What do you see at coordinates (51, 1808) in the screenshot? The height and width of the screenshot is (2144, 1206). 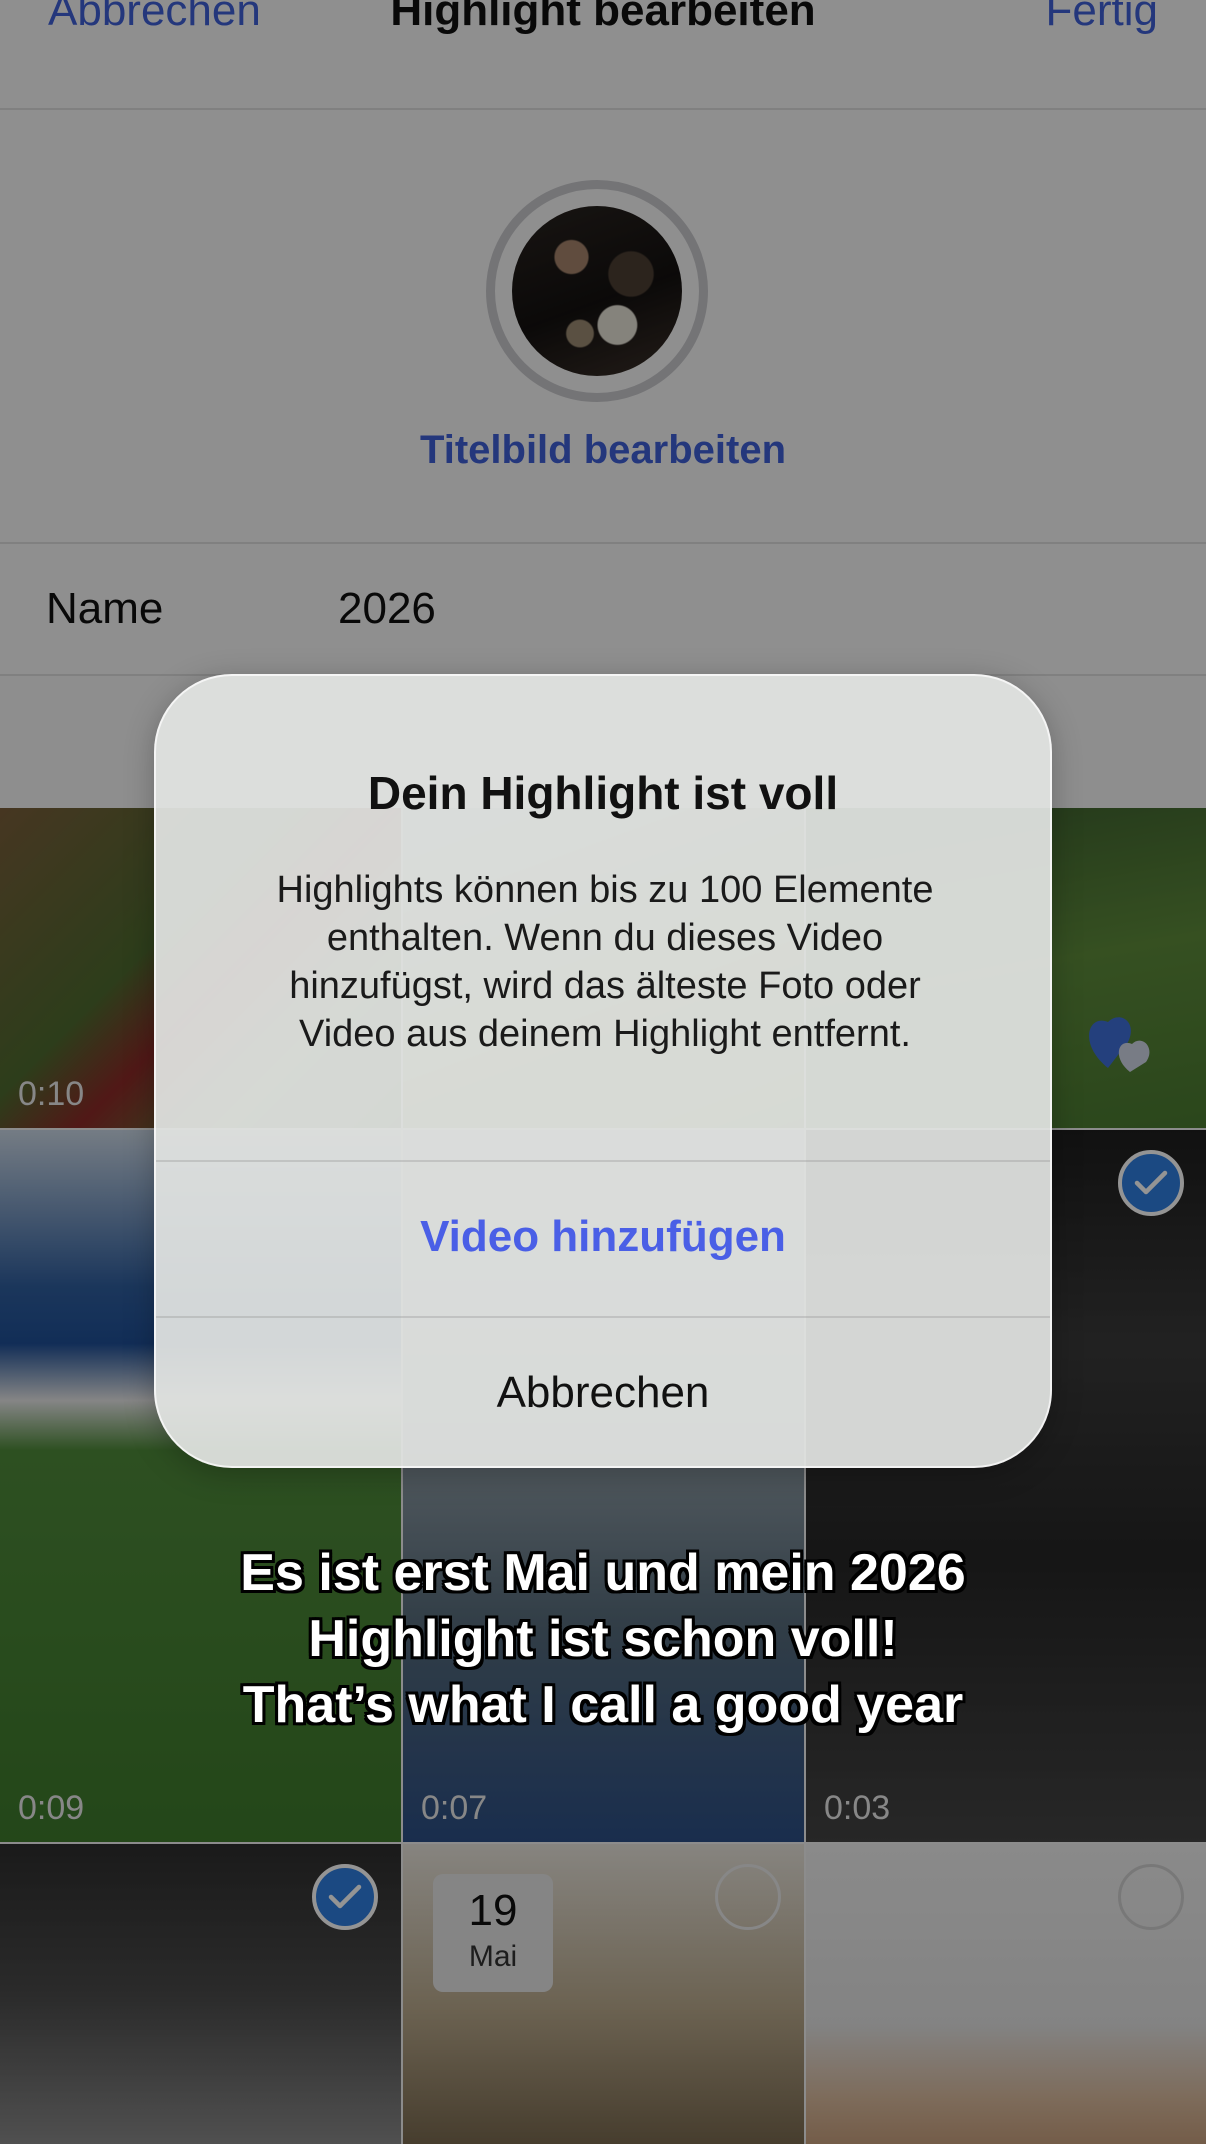 I see `video-duration: 0:09` at bounding box center [51, 1808].